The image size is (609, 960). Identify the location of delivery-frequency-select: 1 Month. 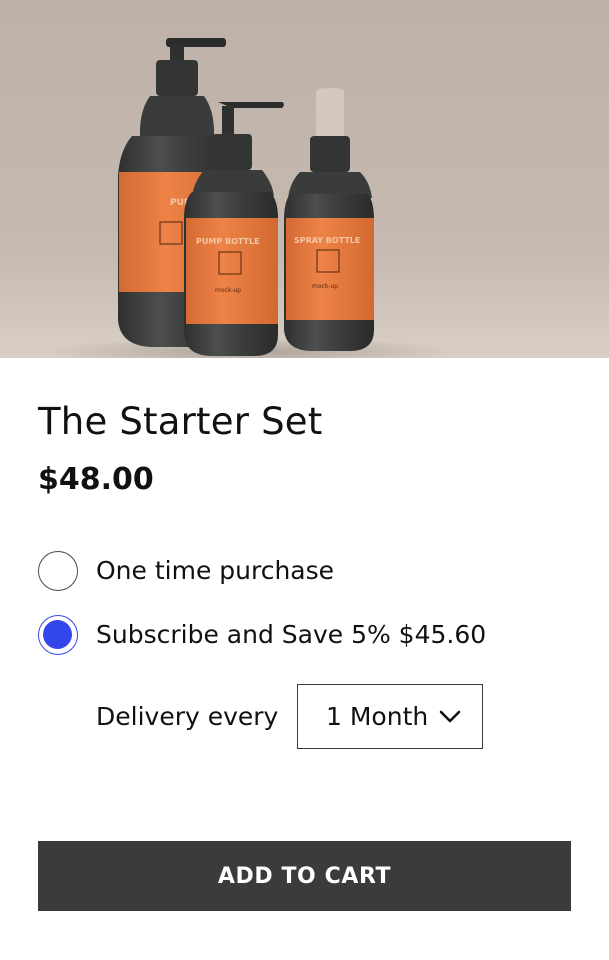
(390, 716).